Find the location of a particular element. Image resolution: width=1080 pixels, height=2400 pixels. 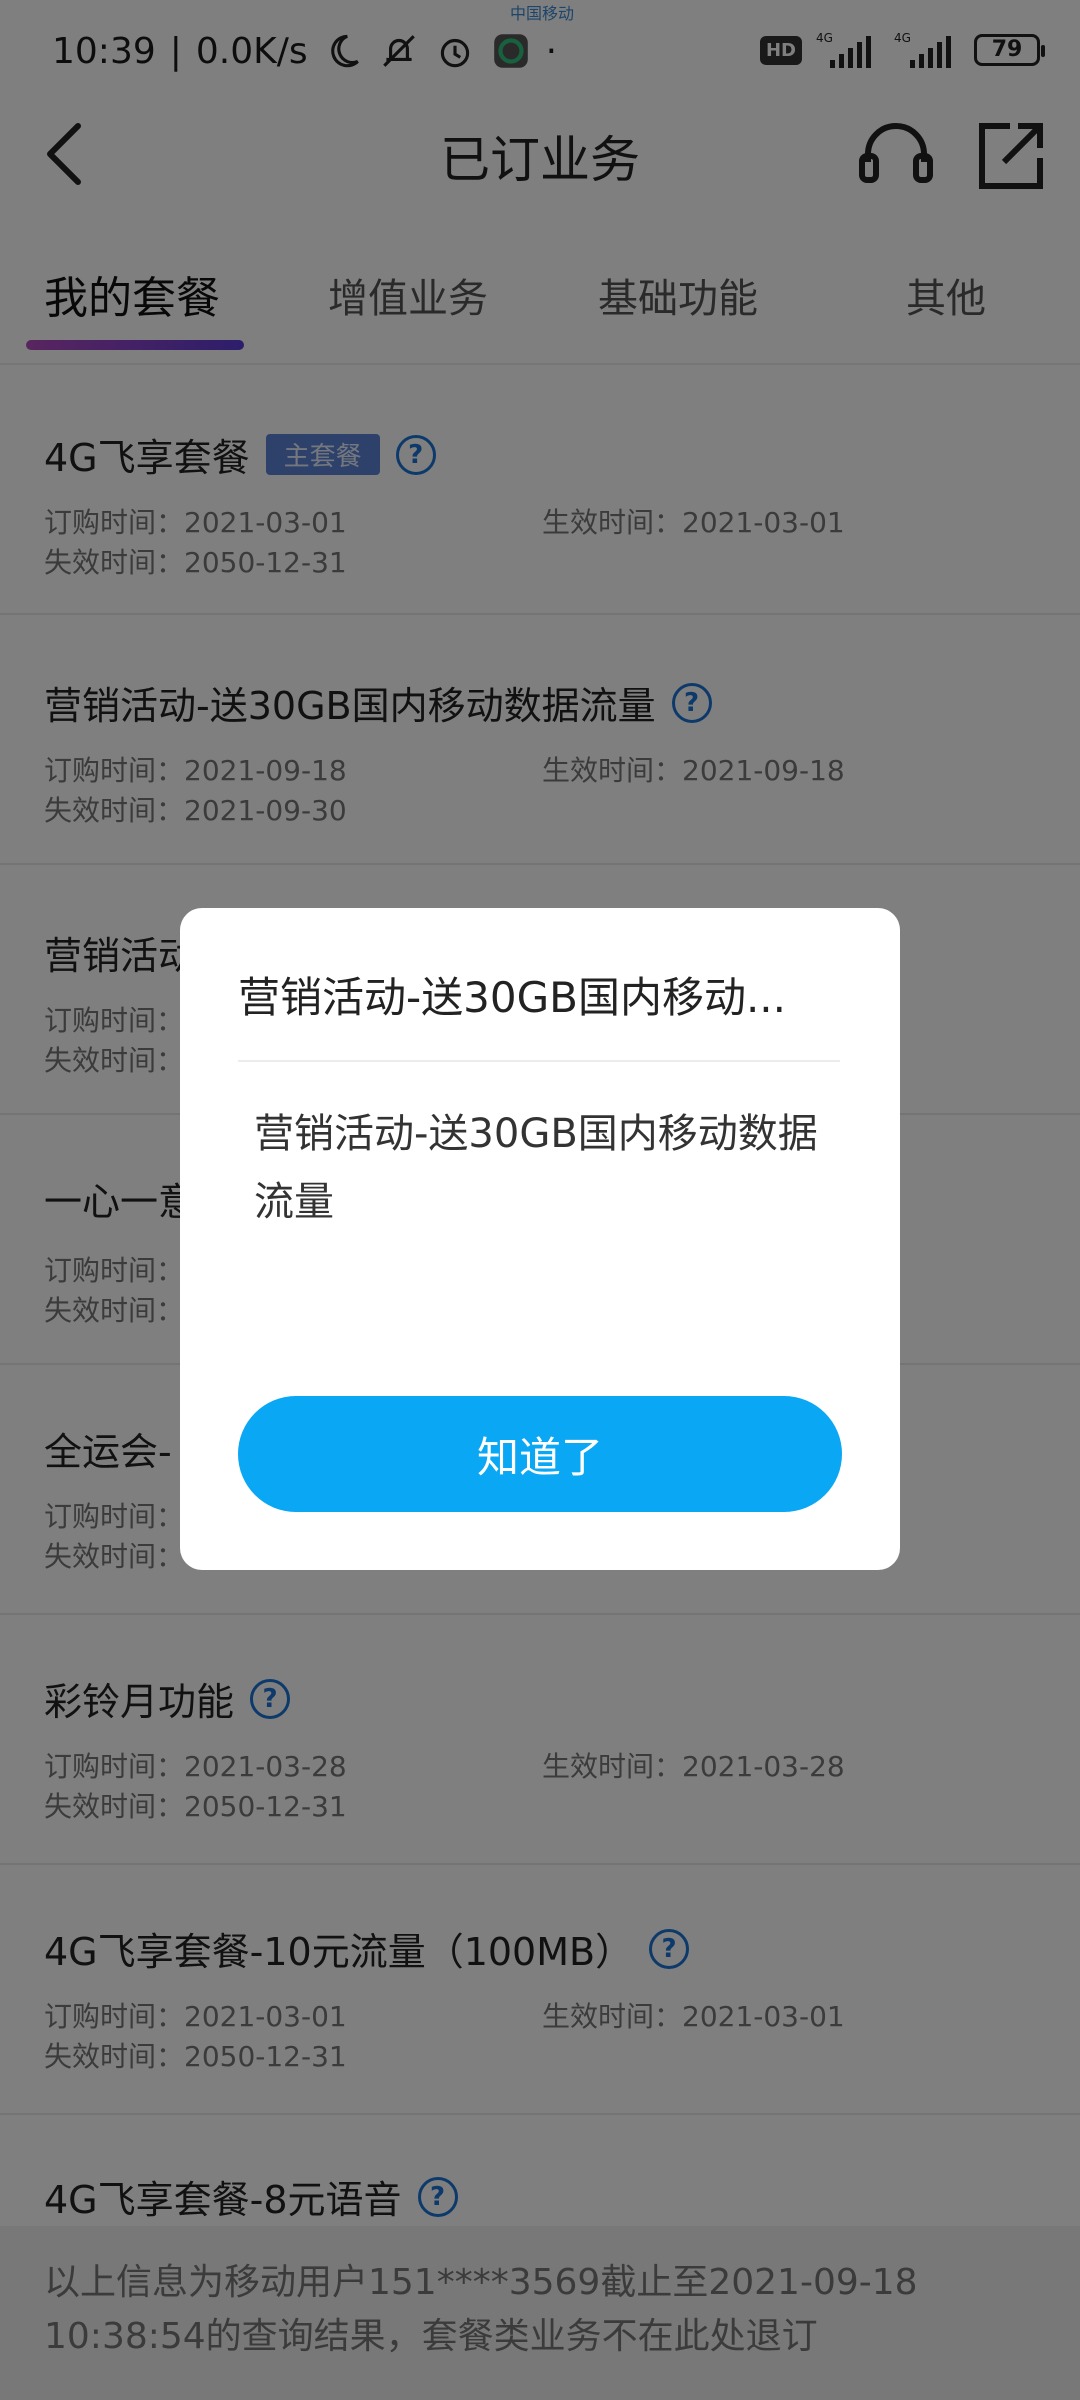

got-it-button: 知道了 is located at coordinates (540, 1454).